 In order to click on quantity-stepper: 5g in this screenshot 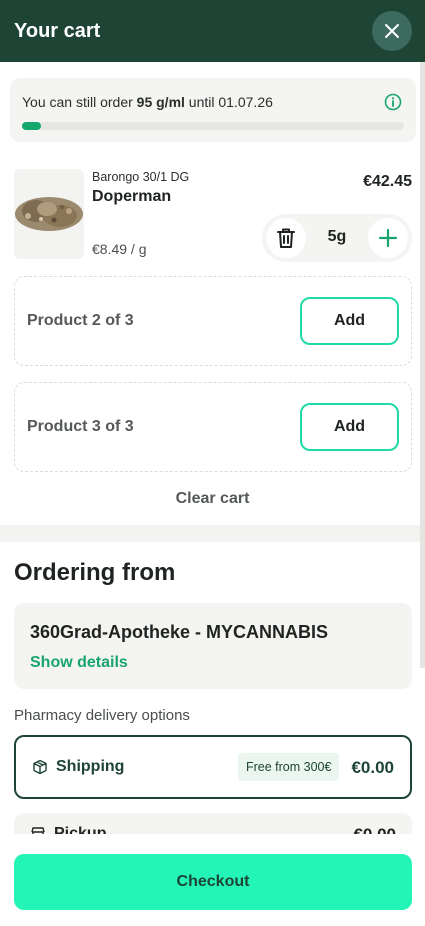, I will do `click(337, 238)`.